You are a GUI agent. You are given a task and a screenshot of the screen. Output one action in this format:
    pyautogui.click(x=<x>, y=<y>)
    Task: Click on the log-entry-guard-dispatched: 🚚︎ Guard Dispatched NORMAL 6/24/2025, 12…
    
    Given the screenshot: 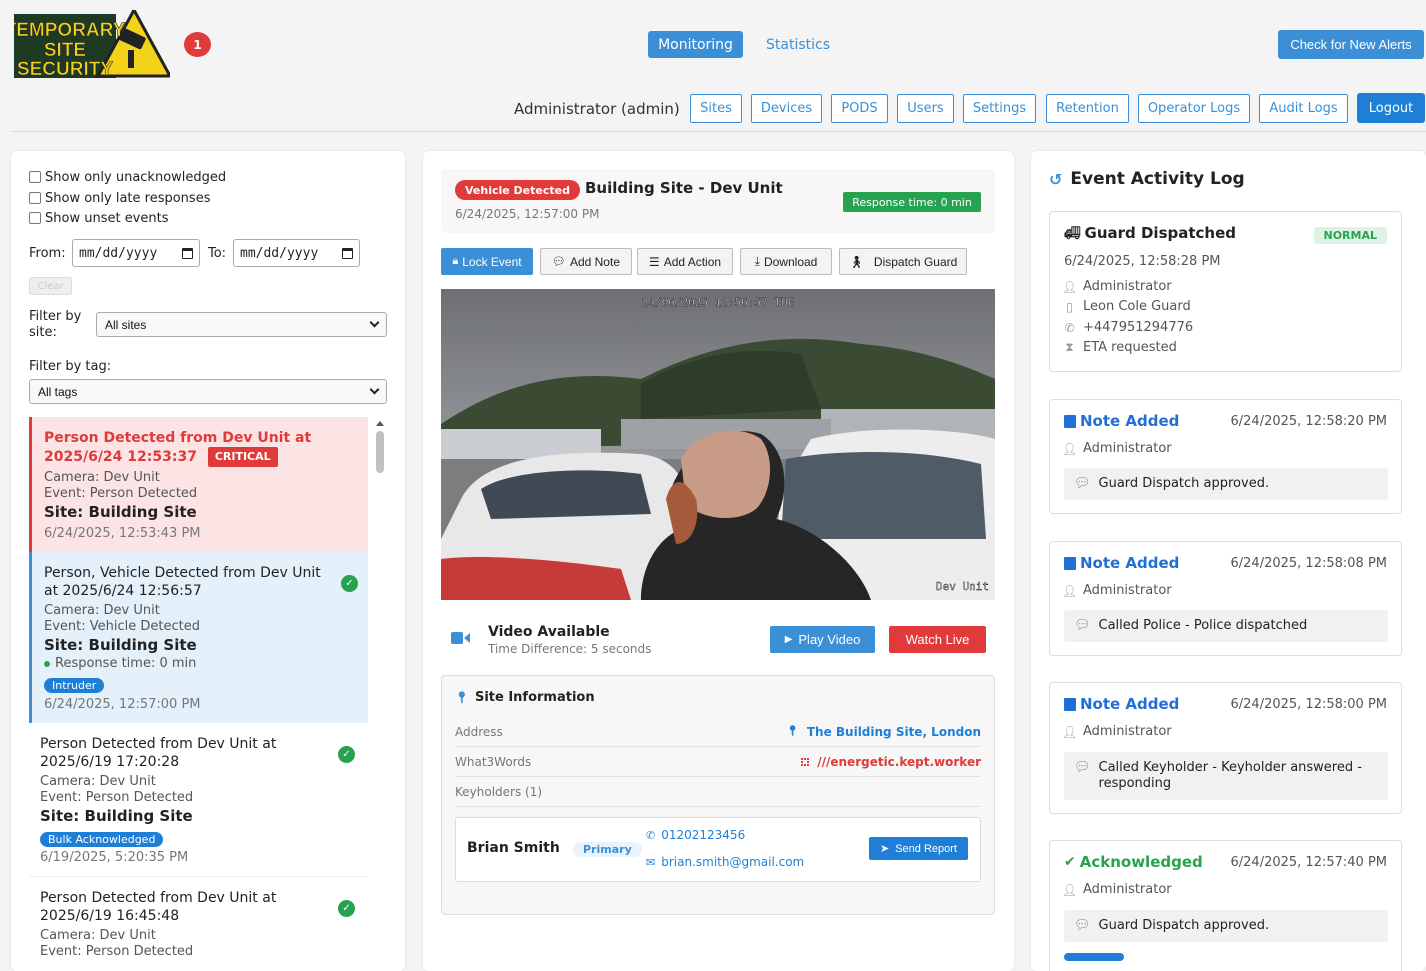 What is the action you would take?
    pyautogui.click(x=1225, y=291)
    